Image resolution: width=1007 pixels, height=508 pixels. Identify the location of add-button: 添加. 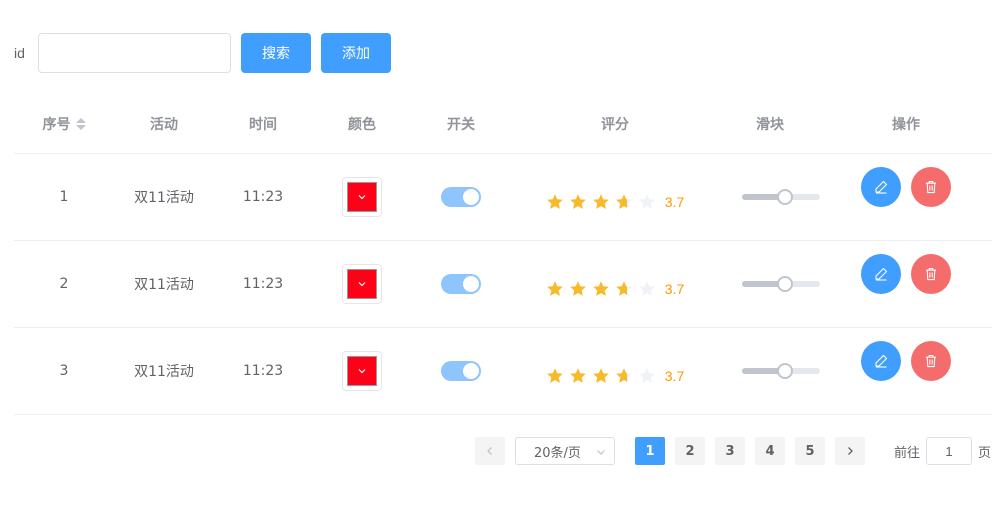
(356, 53).